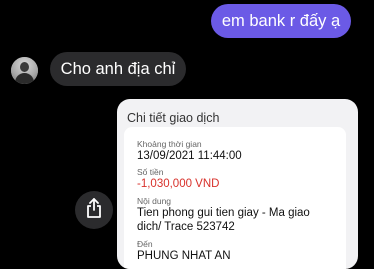 This screenshot has width=374, height=269. I want to click on avatar, so click(24, 70).